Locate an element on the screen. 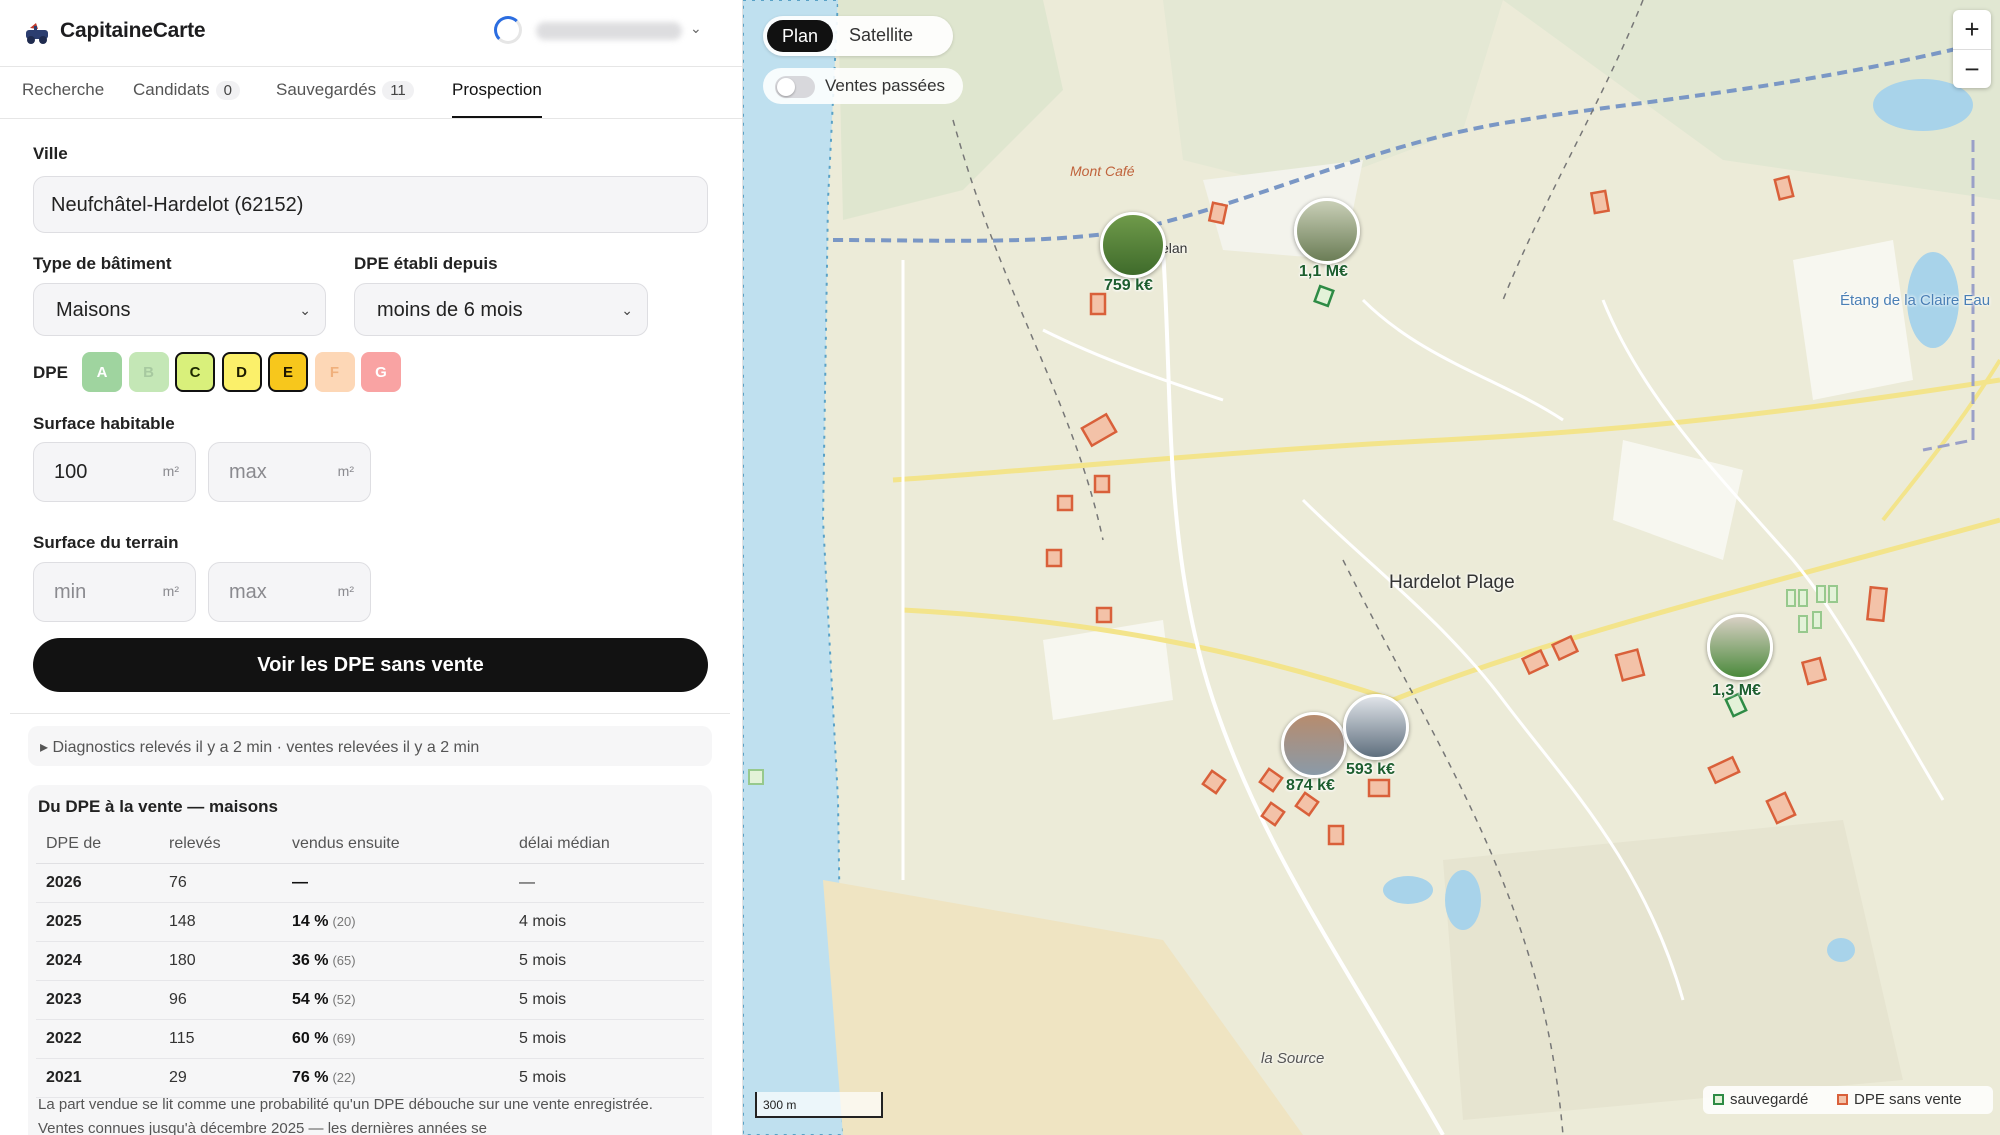  land-max-input: max m² is located at coordinates (289, 592).